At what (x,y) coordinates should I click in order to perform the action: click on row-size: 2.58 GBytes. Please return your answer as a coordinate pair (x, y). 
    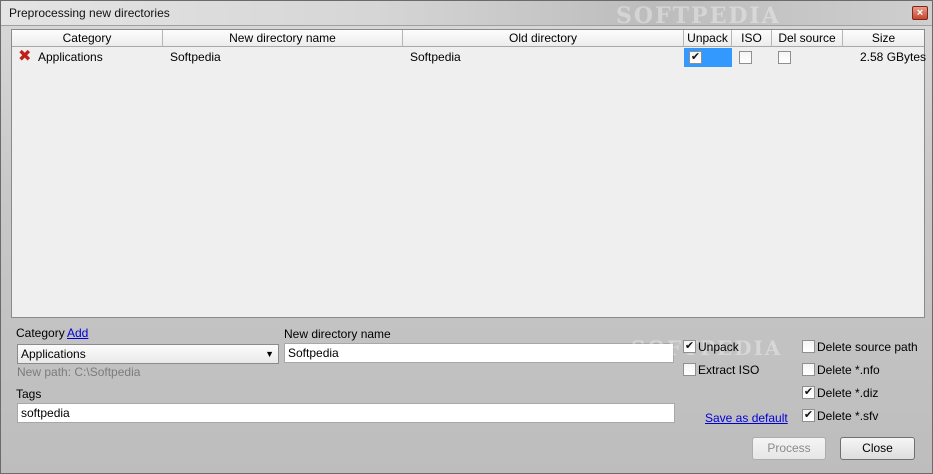
    Looking at the image, I should click on (893, 57).